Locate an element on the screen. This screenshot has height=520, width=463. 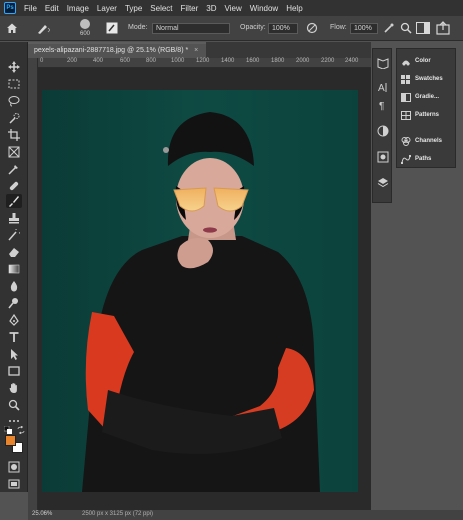
ruler-tick: 2000 is located at coordinates (303, 61).